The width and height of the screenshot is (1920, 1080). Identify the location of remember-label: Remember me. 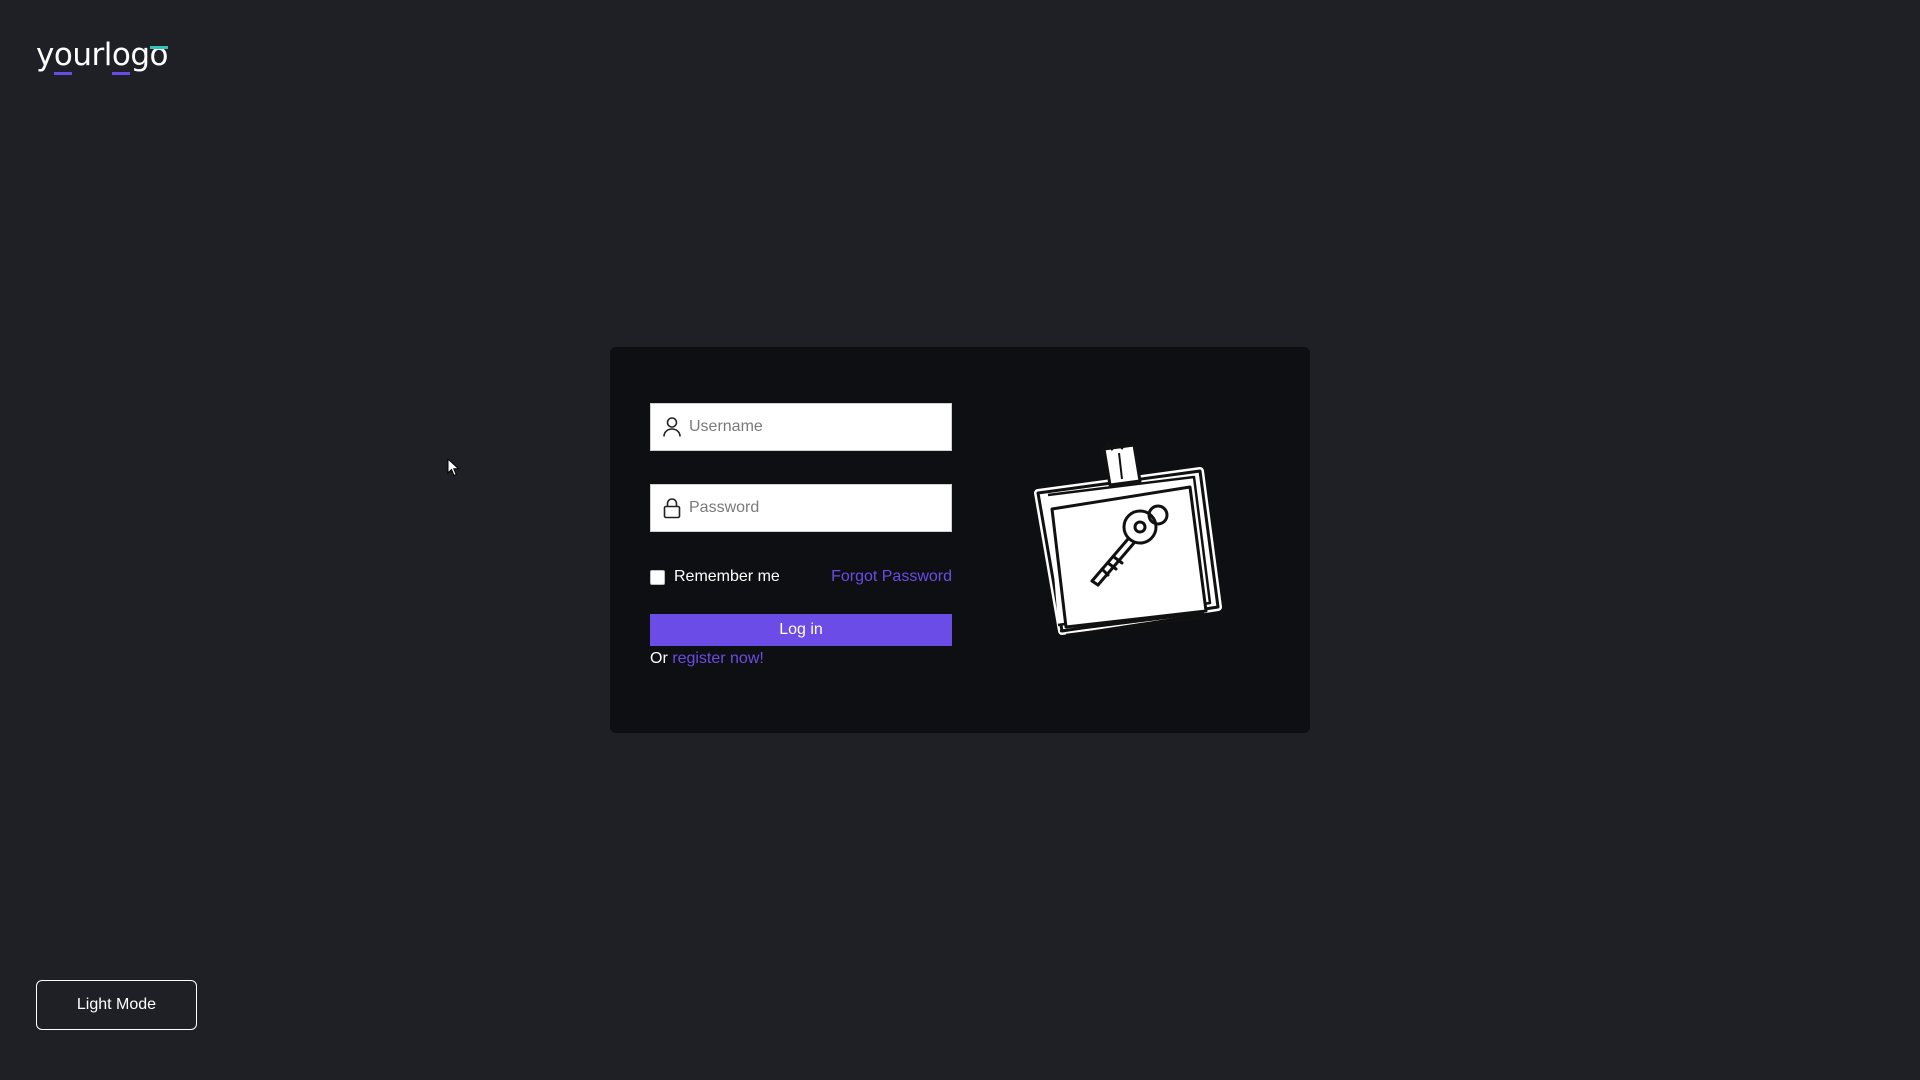
(727, 576).